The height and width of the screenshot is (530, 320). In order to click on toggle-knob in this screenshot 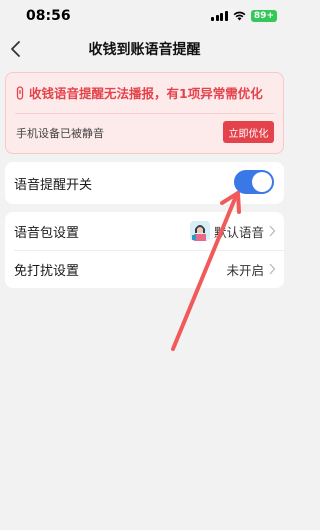, I will do `click(262, 182)`.